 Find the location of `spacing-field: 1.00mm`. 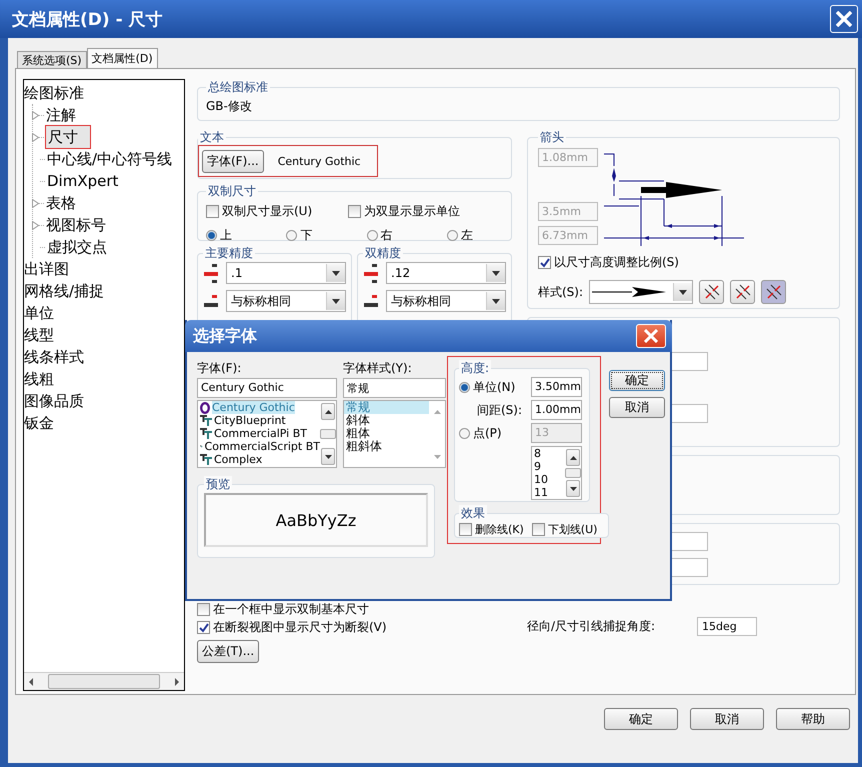

spacing-field: 1.00mm is located at coordinates (556, 410).